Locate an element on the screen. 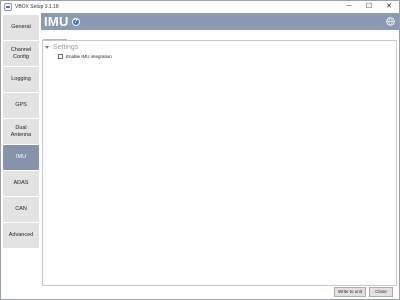  section-title: Settings is located at coordinates (66, 47).